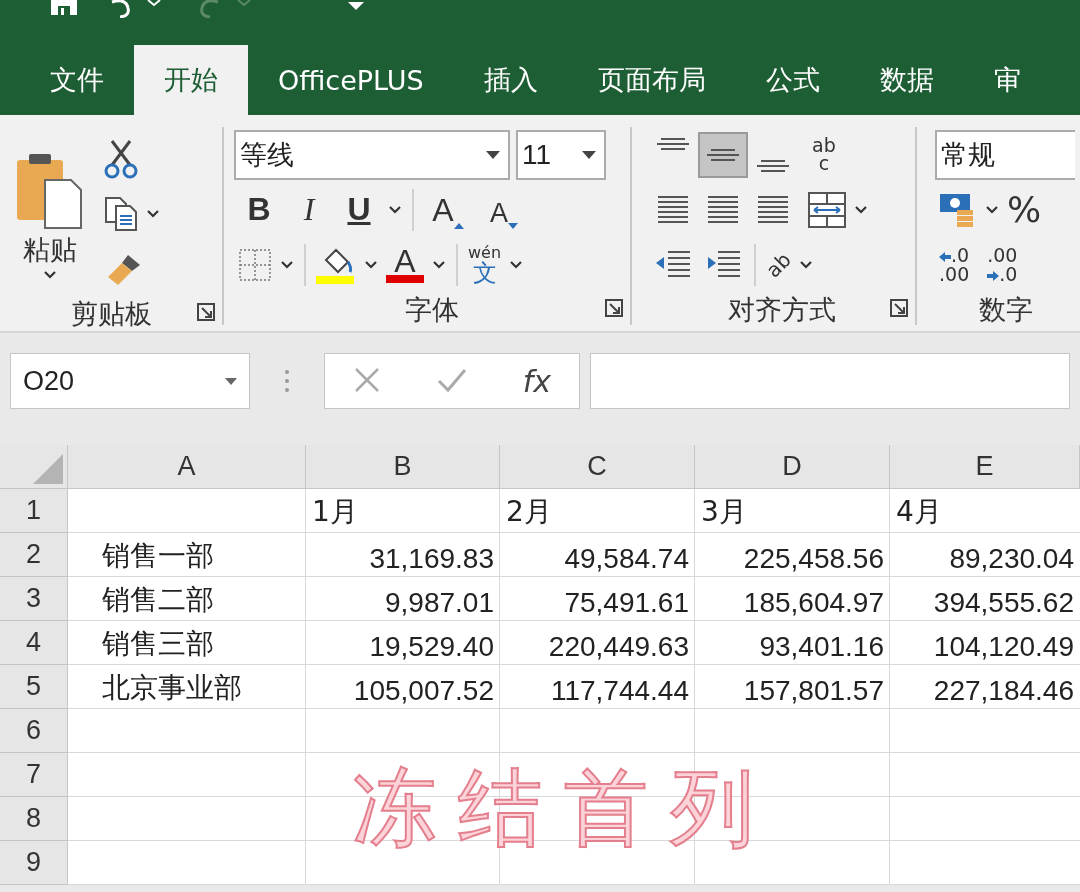  What do you see at coordinates (121, 213) in the screenshot?
I see `copy-icon` at bounding box center [121, 213].